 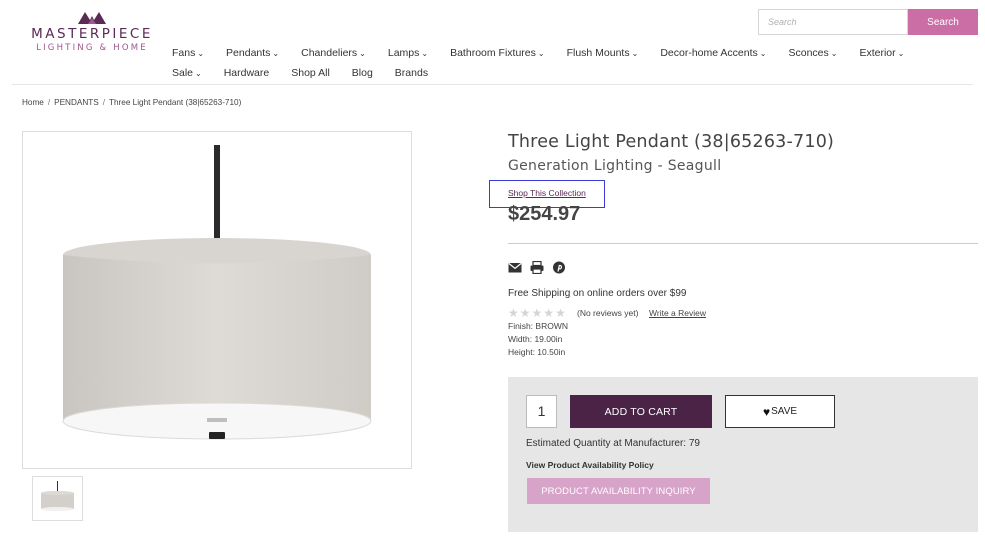 I want to click on nav-item-shop-all: Shop All, so click(x=310, y=73).